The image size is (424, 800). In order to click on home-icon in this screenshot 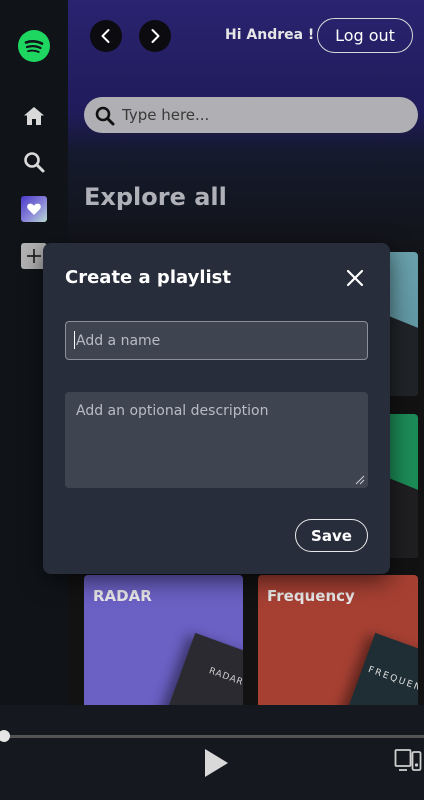, I will do `click(34, 116)`.